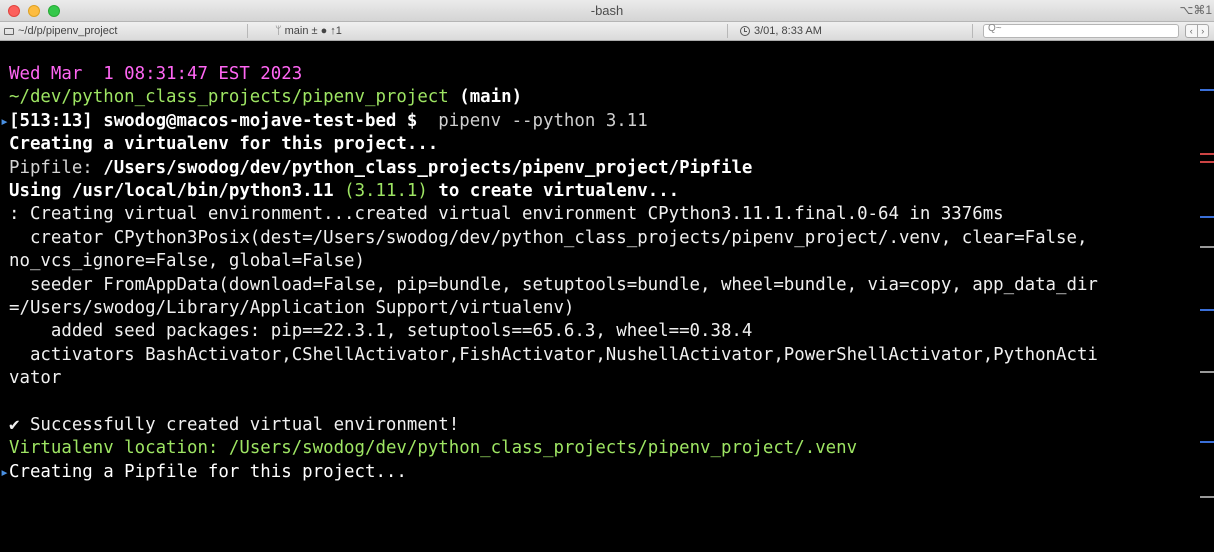 Image resolution: width=1214 pixels, height=552 pixels. Describe the element at coordinates (313, 31) in the screenshot. I see `status-git-text: main ± ● ↑1` at that location.